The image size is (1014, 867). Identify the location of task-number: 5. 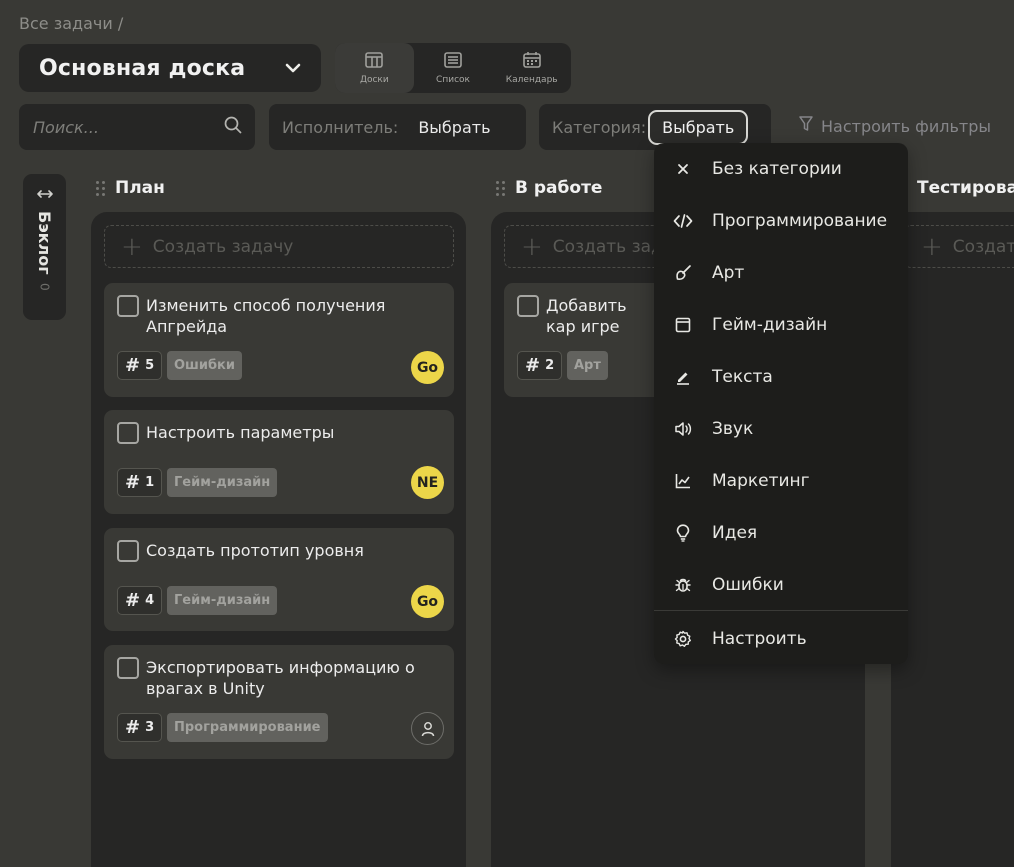
(150, 365).